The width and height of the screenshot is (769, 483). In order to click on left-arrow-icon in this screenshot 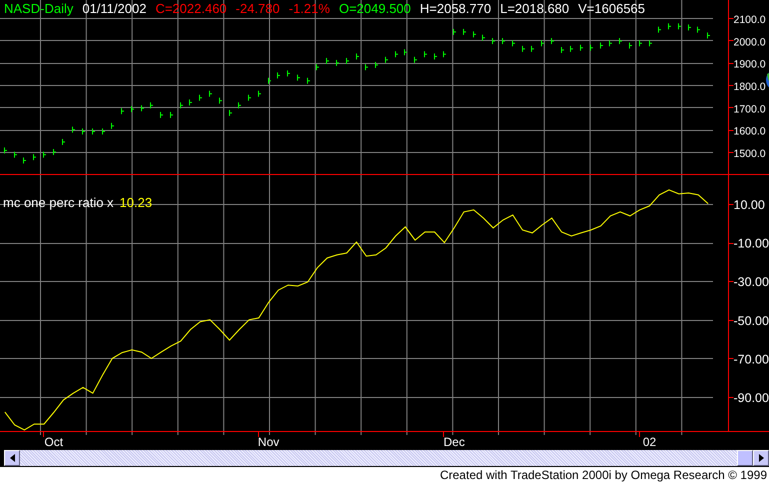, I will do `click(12, 458)`.